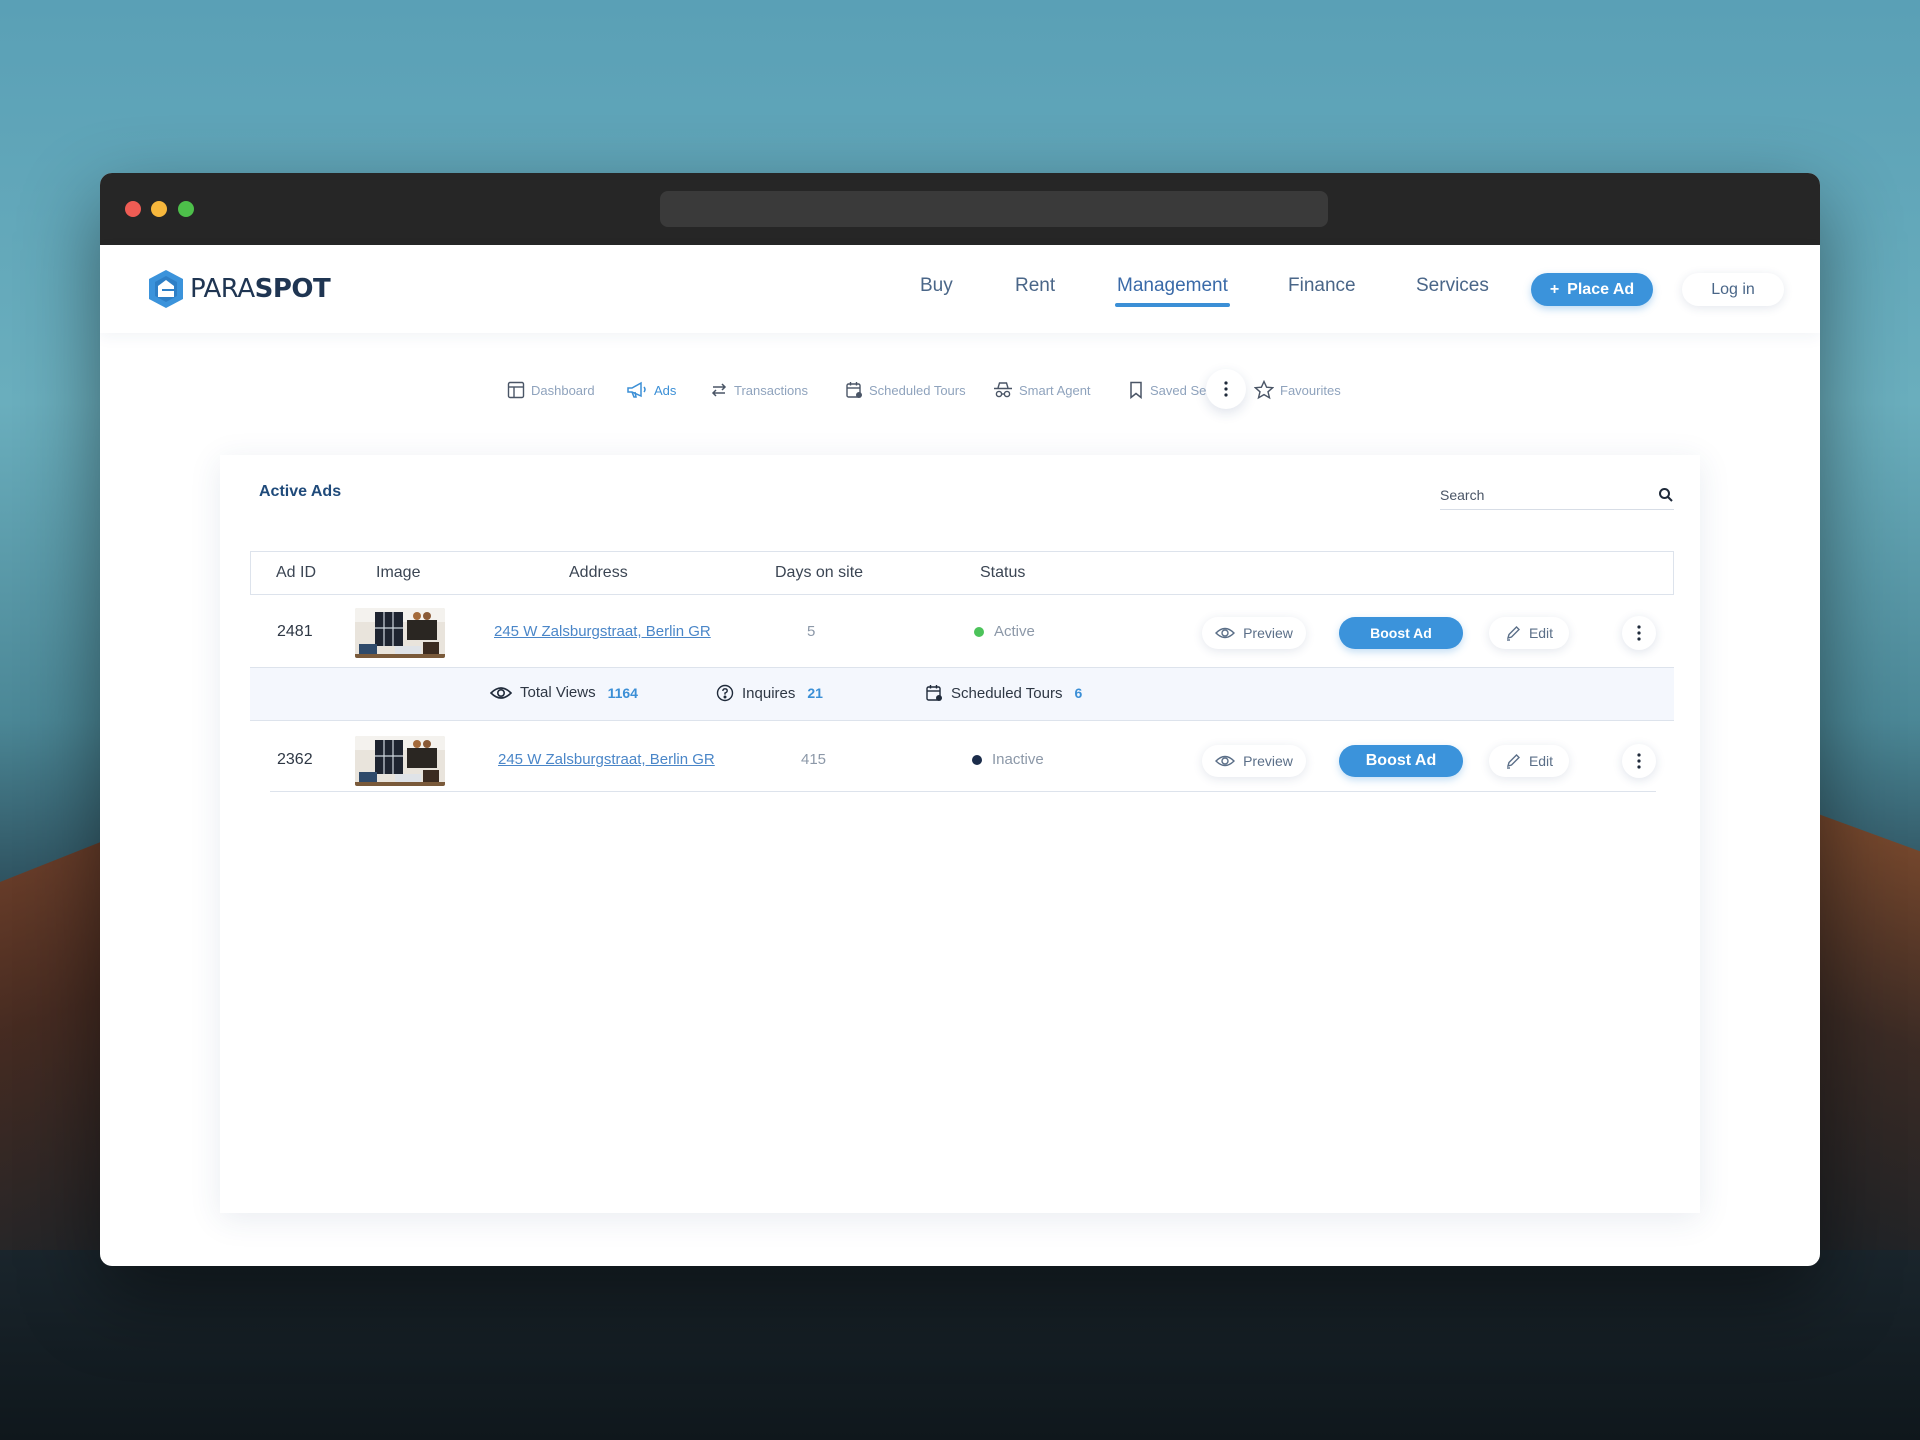 This screenshot has width=1920, height=1440. I want to click on subnav-ads: Ads, so click(651, 390).